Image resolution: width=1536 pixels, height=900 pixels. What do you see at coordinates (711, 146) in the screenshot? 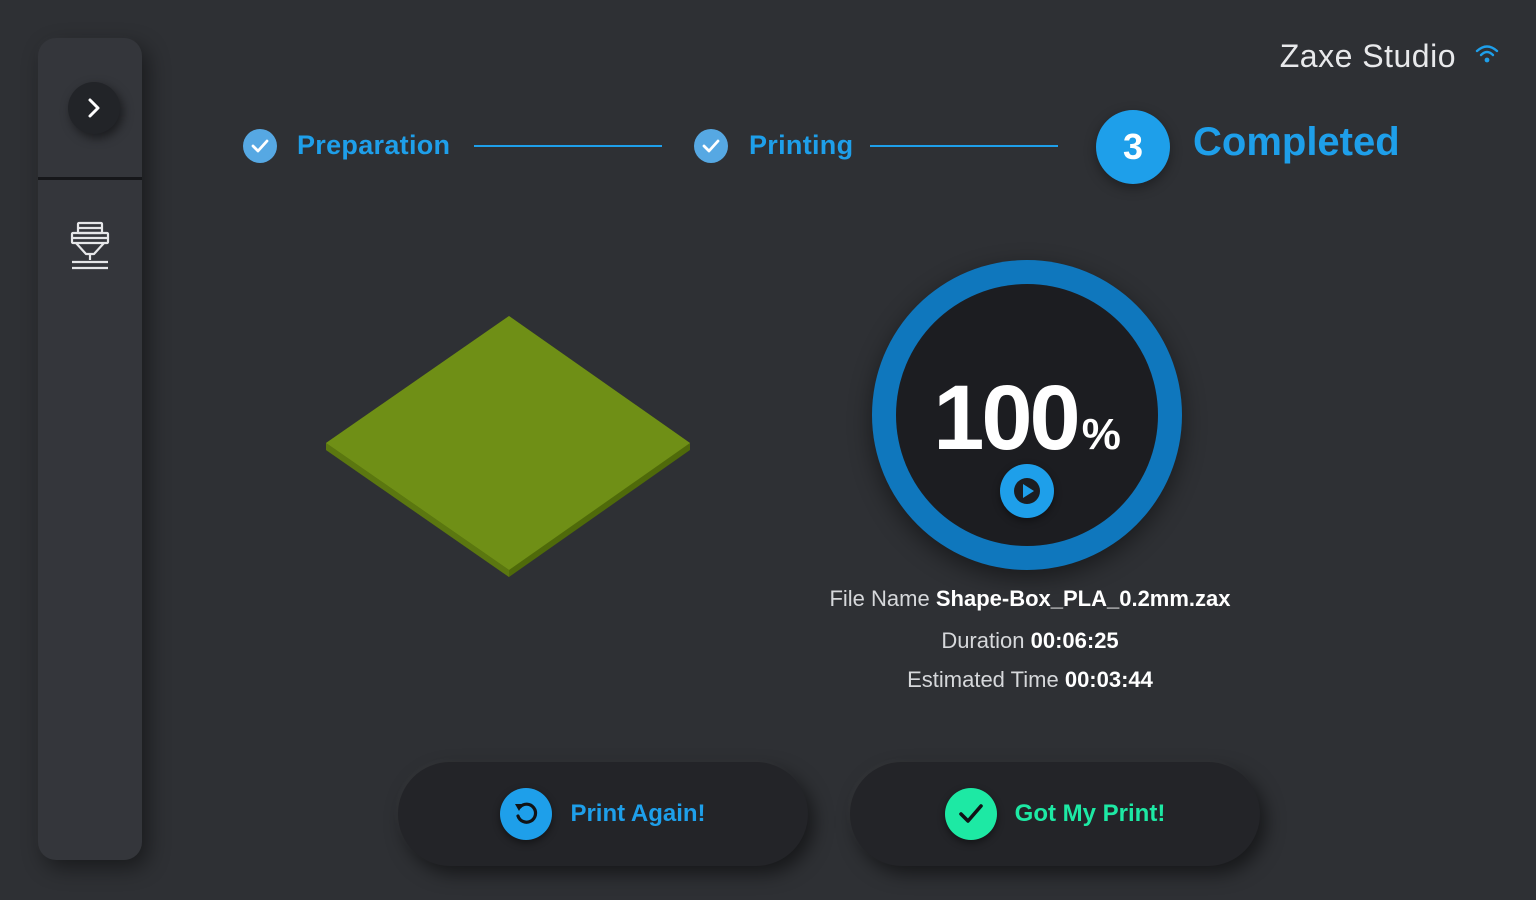
I see `step-printing-check-icon` at bounding box center [711, 146].